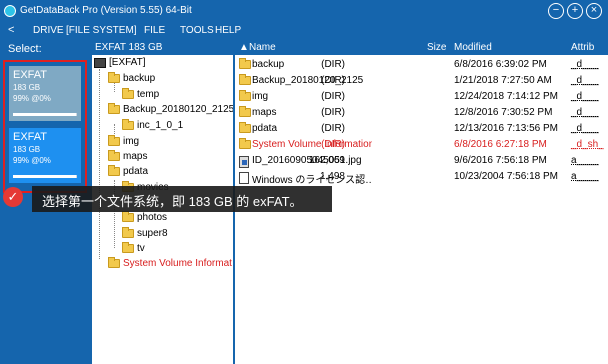  Describe the element at coordinates (13, 197) in the screenshot. I see `check-icon: ✓` at that location.